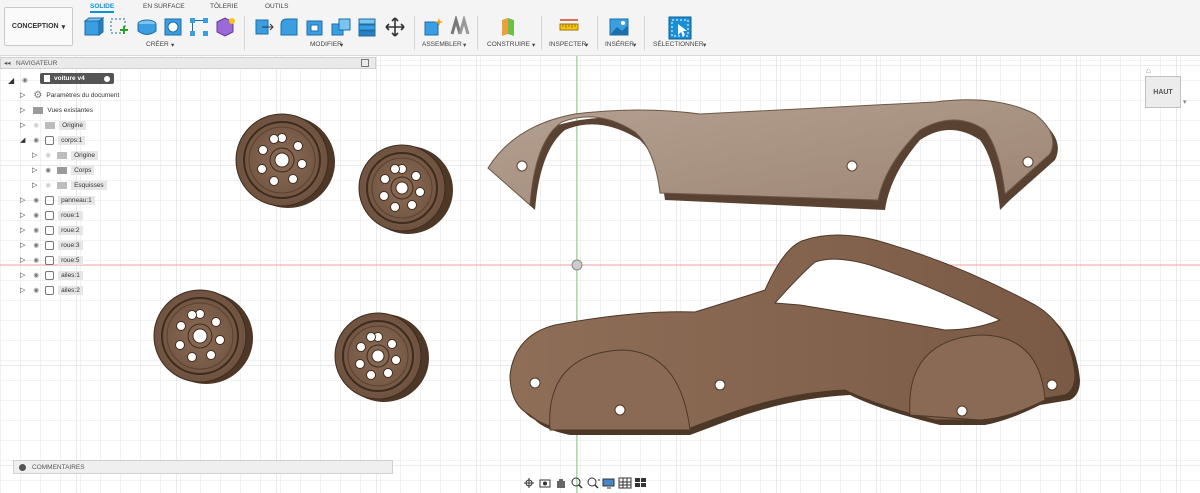  I want to click on move-icon, so click(395, 27).